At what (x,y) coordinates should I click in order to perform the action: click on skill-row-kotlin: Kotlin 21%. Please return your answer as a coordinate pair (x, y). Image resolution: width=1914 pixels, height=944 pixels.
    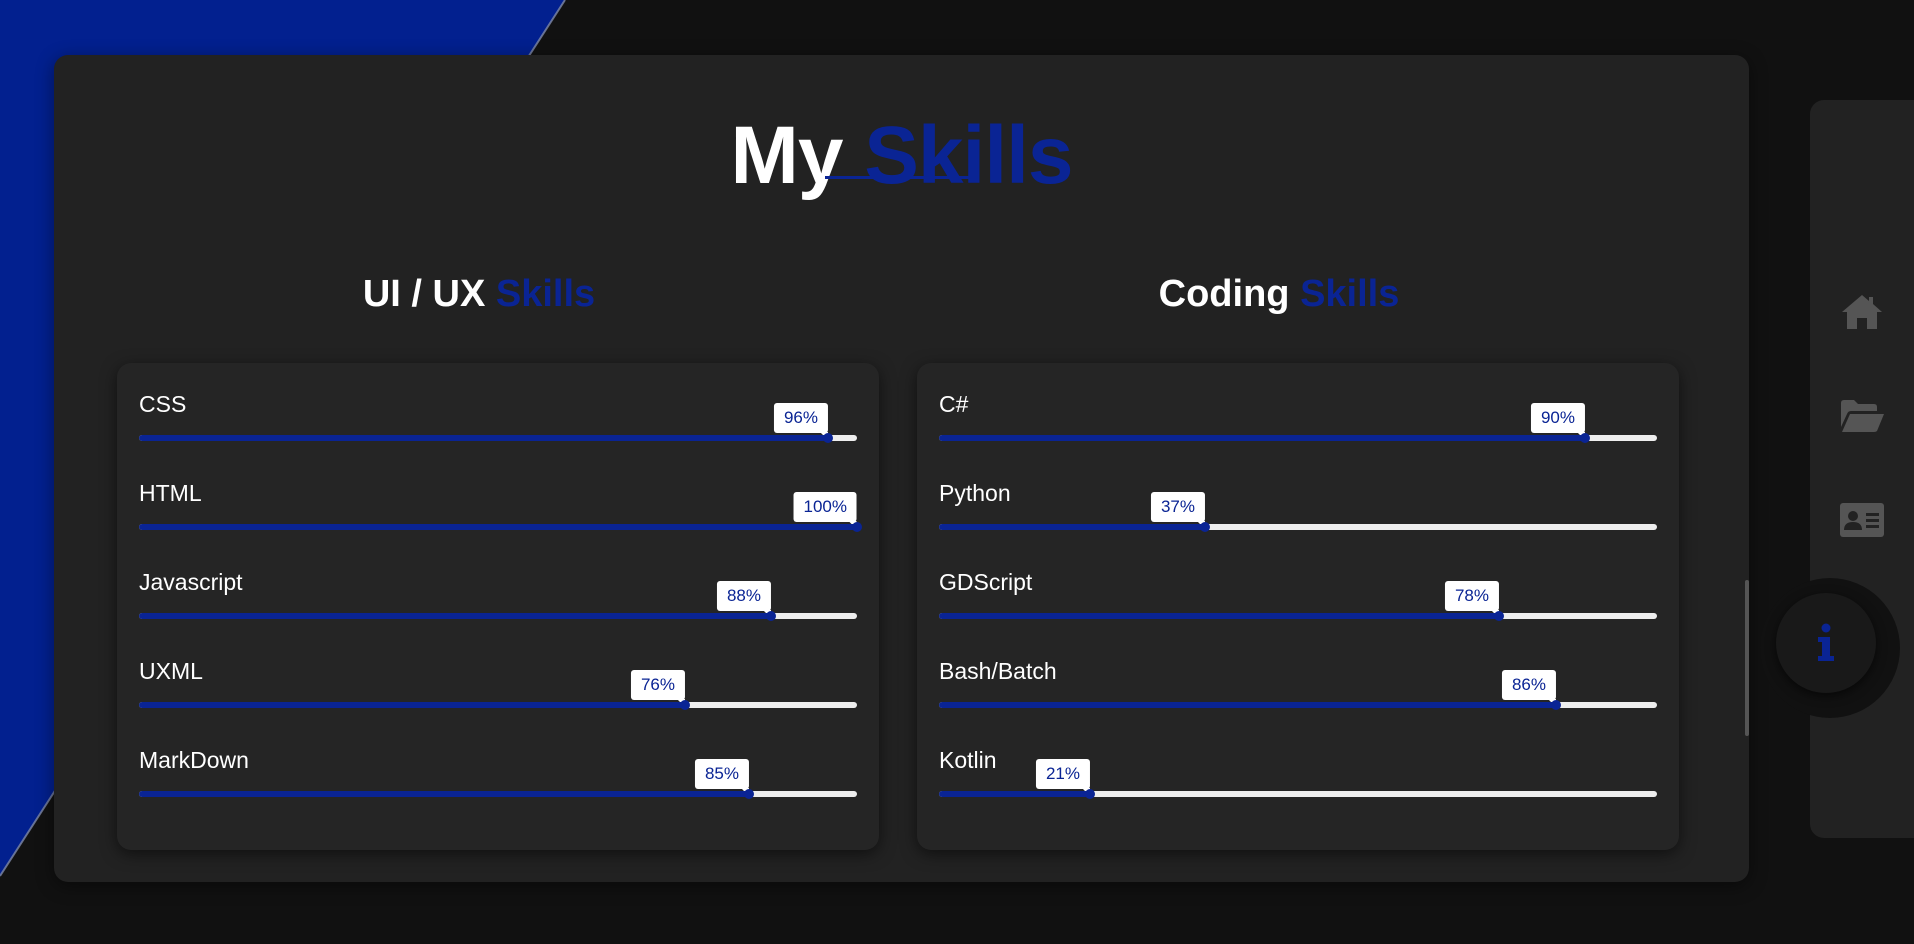
    Looking at the image, I should click on (1298, 777).